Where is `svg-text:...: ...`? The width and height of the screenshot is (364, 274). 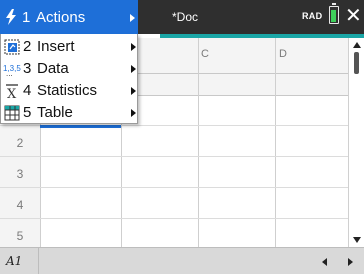 svg-text:...: ... is located at coordinates (9, 73).